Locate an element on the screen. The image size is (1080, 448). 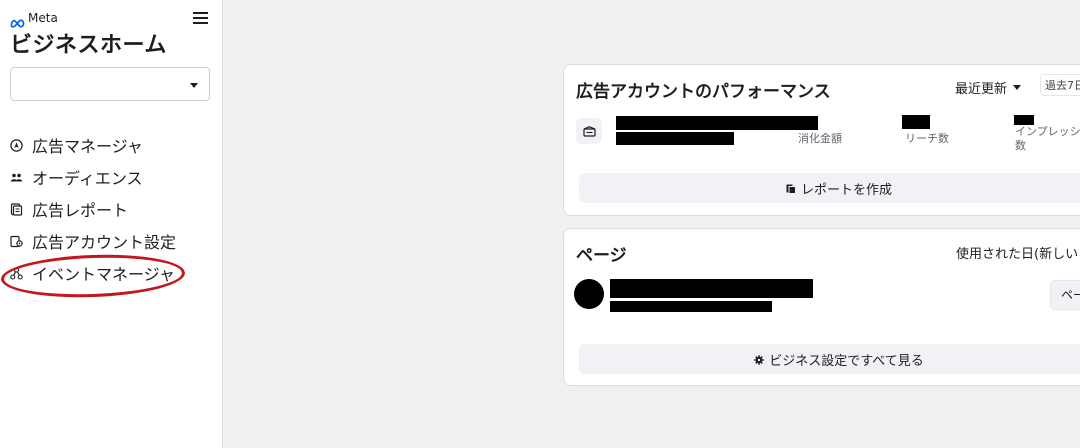
meta-infinity-icon is located at coordinates (17, 20).